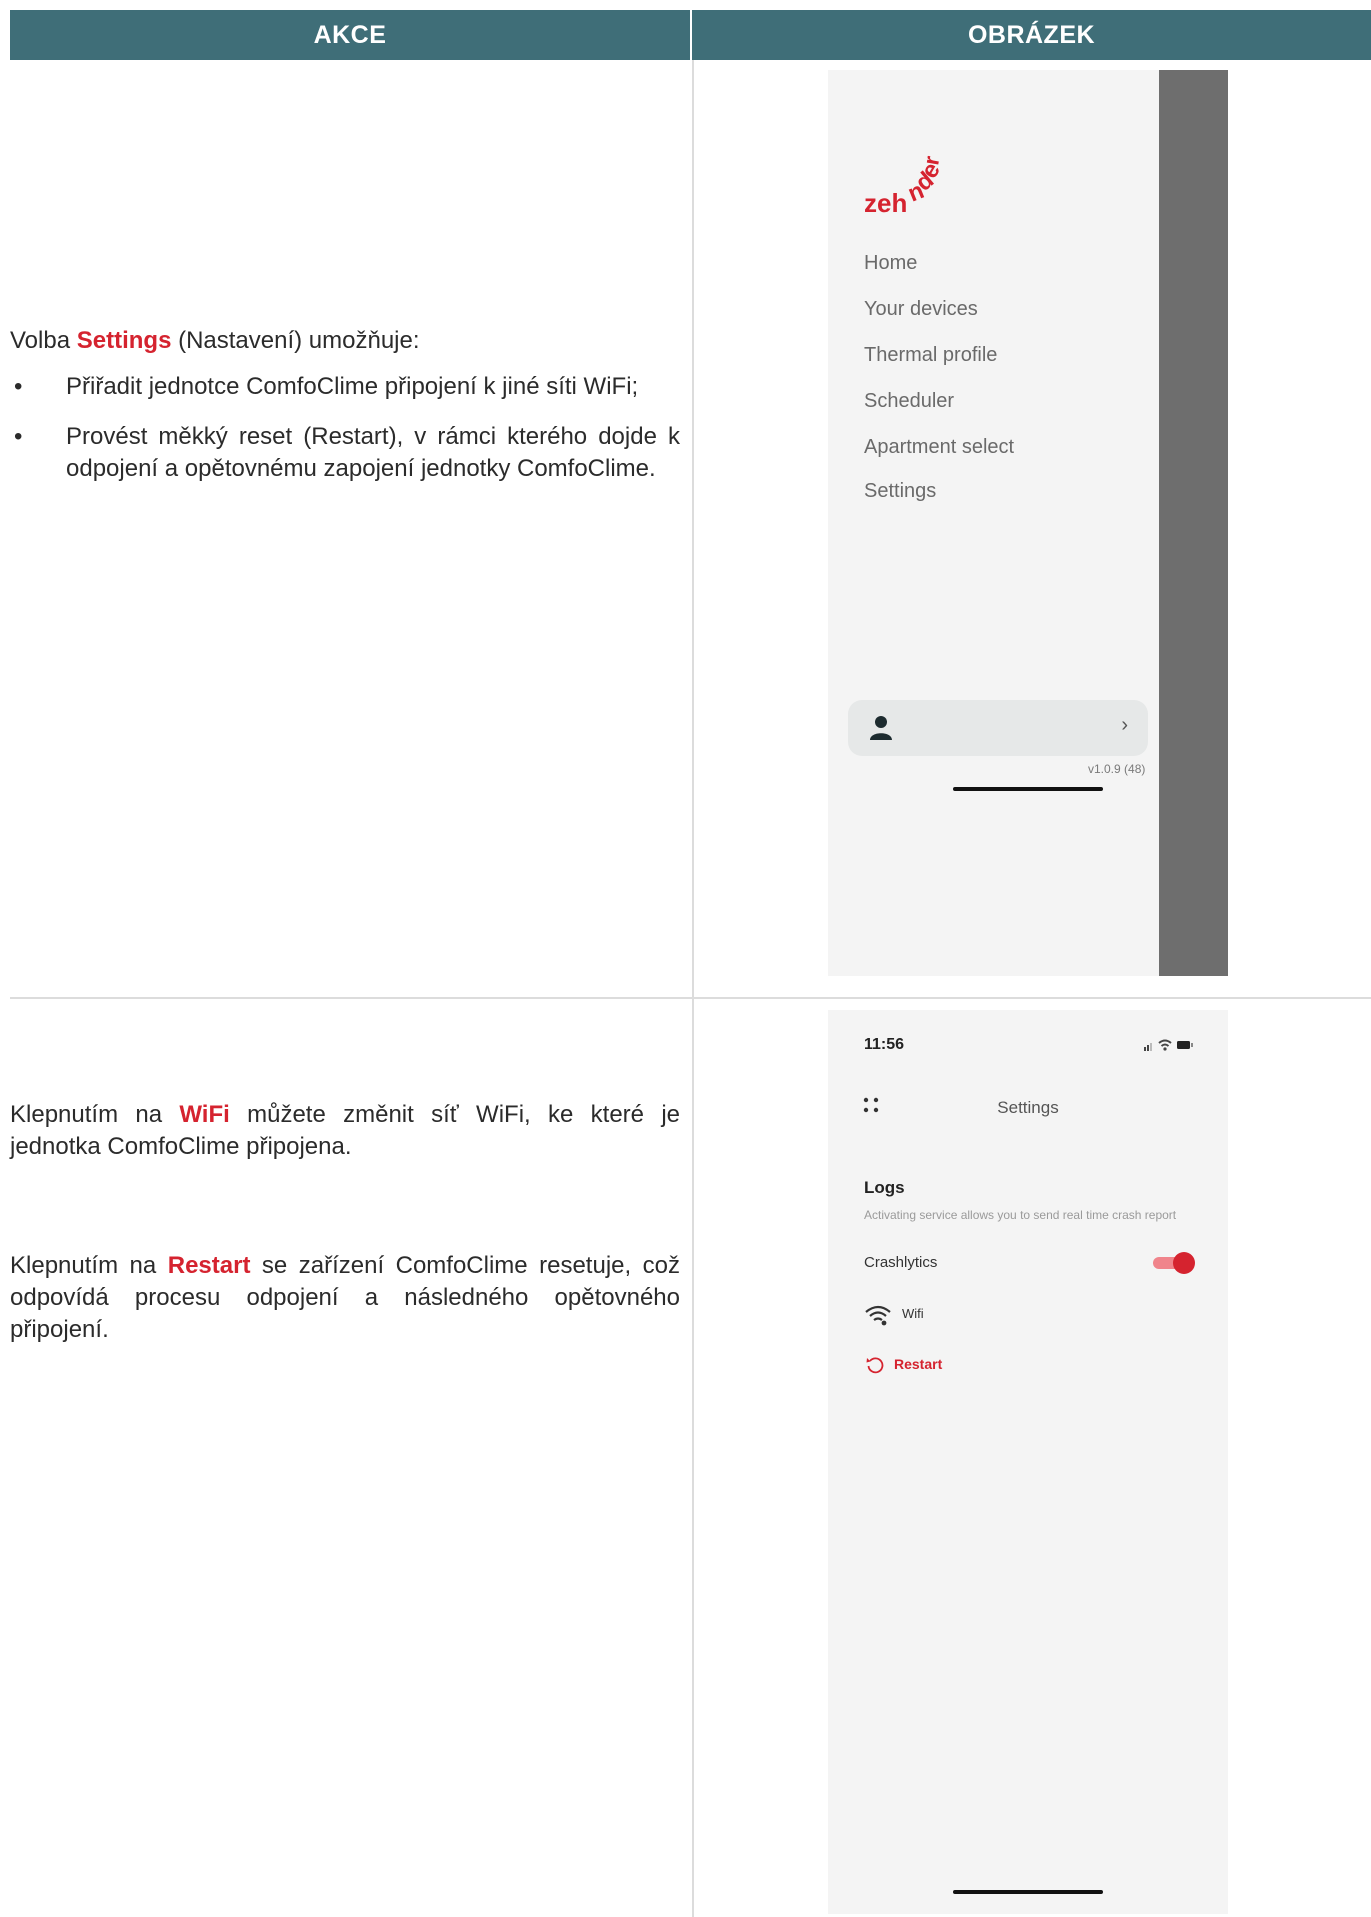  Describe the element at coordinates (1117, 769) in the screenshot. I see `app-version: v1.0.9 (48)` at that location.